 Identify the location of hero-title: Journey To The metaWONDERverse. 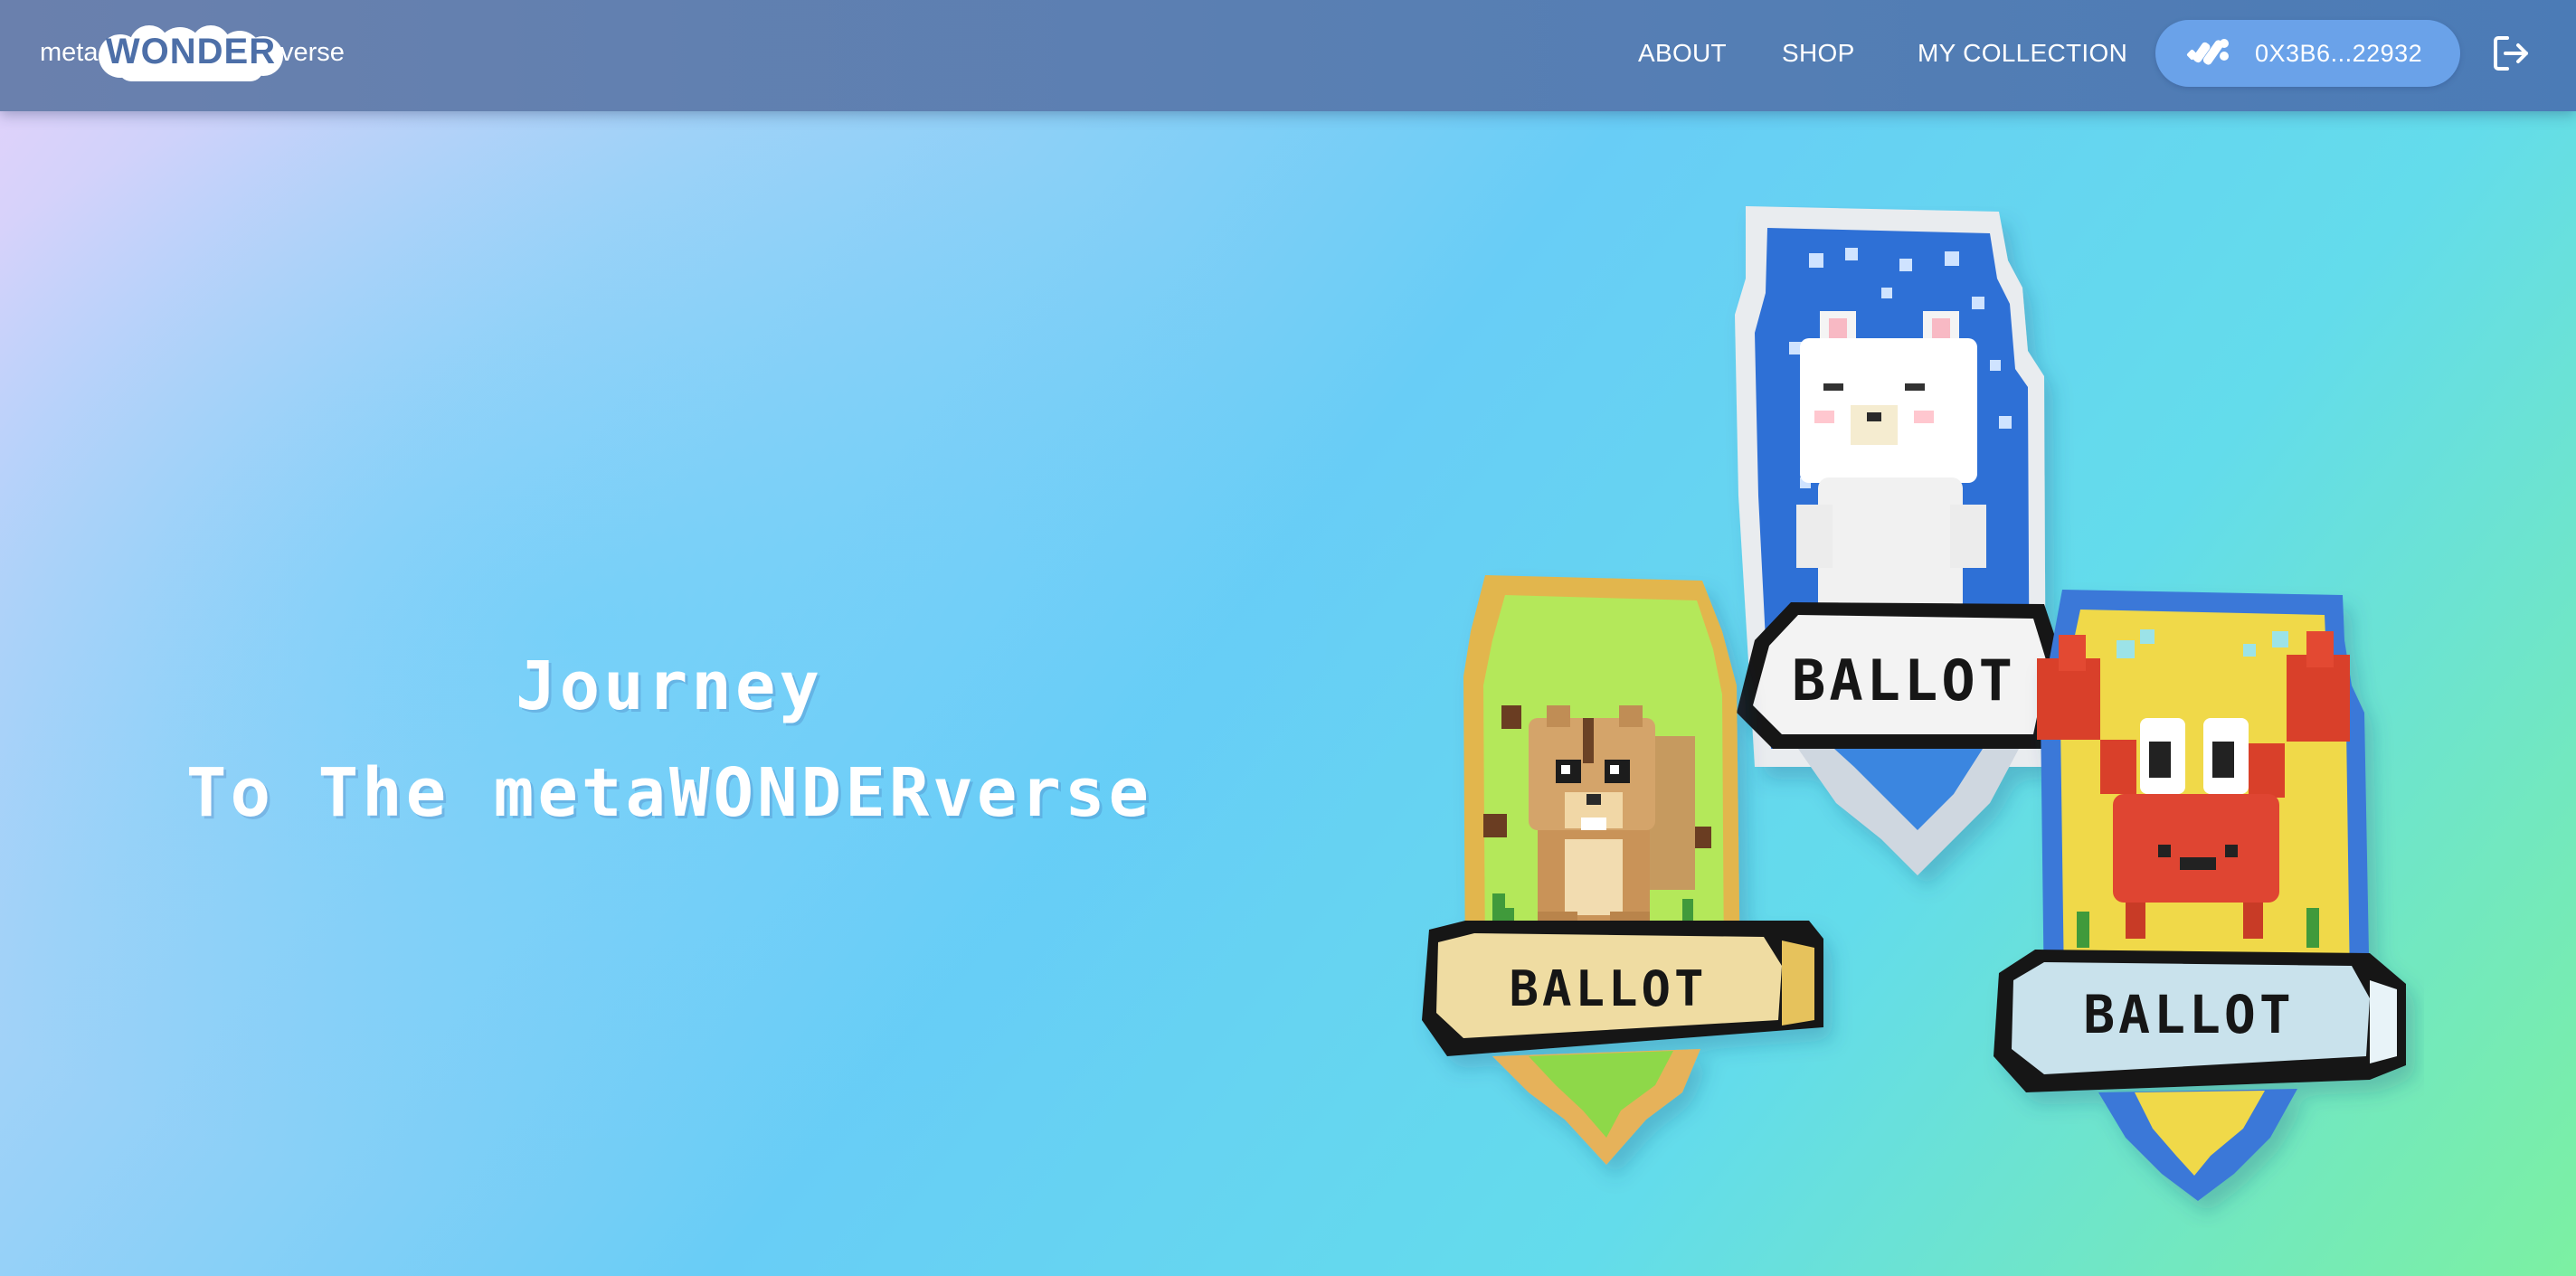
(670, 739).